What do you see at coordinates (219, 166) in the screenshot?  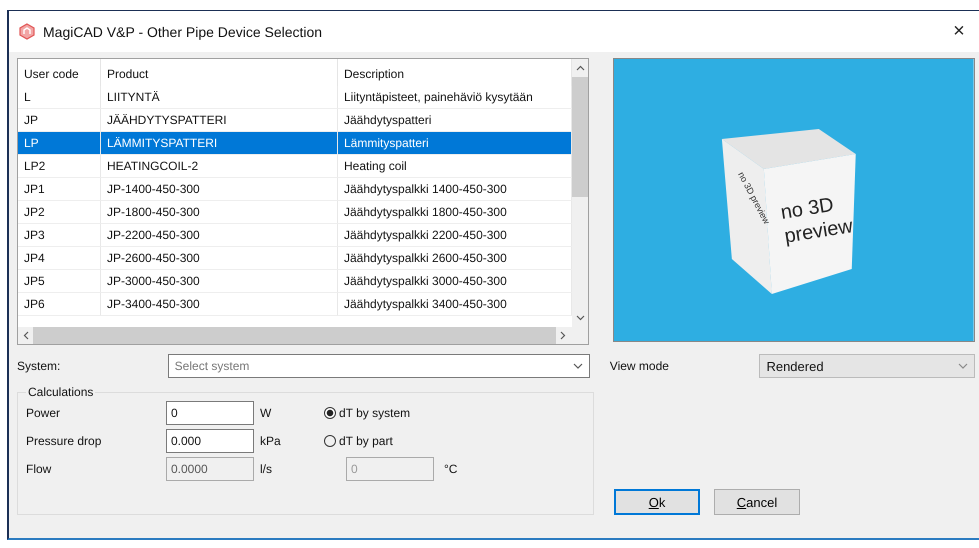 I see `table-cell: HEATINGCOIL-2` at bounding box center [219, 166].